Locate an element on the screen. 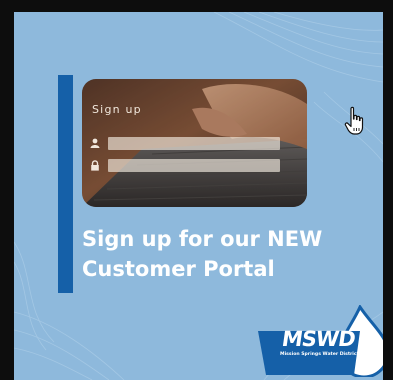 The image size is (395, 380). user-icon is located at coordinates (95, 143).